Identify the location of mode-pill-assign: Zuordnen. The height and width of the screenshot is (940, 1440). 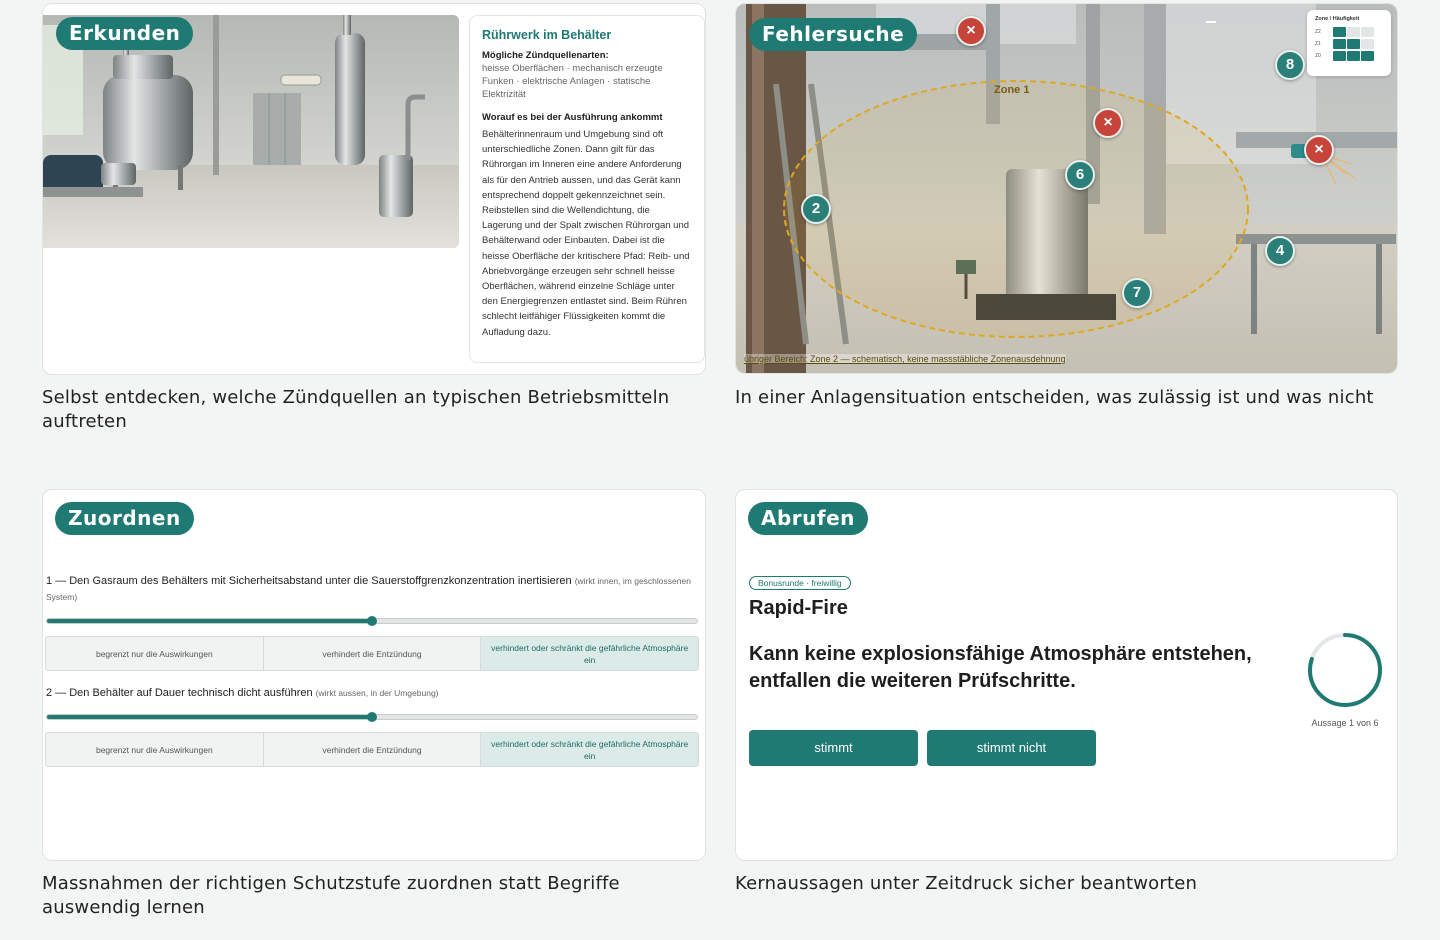
(124, 518).